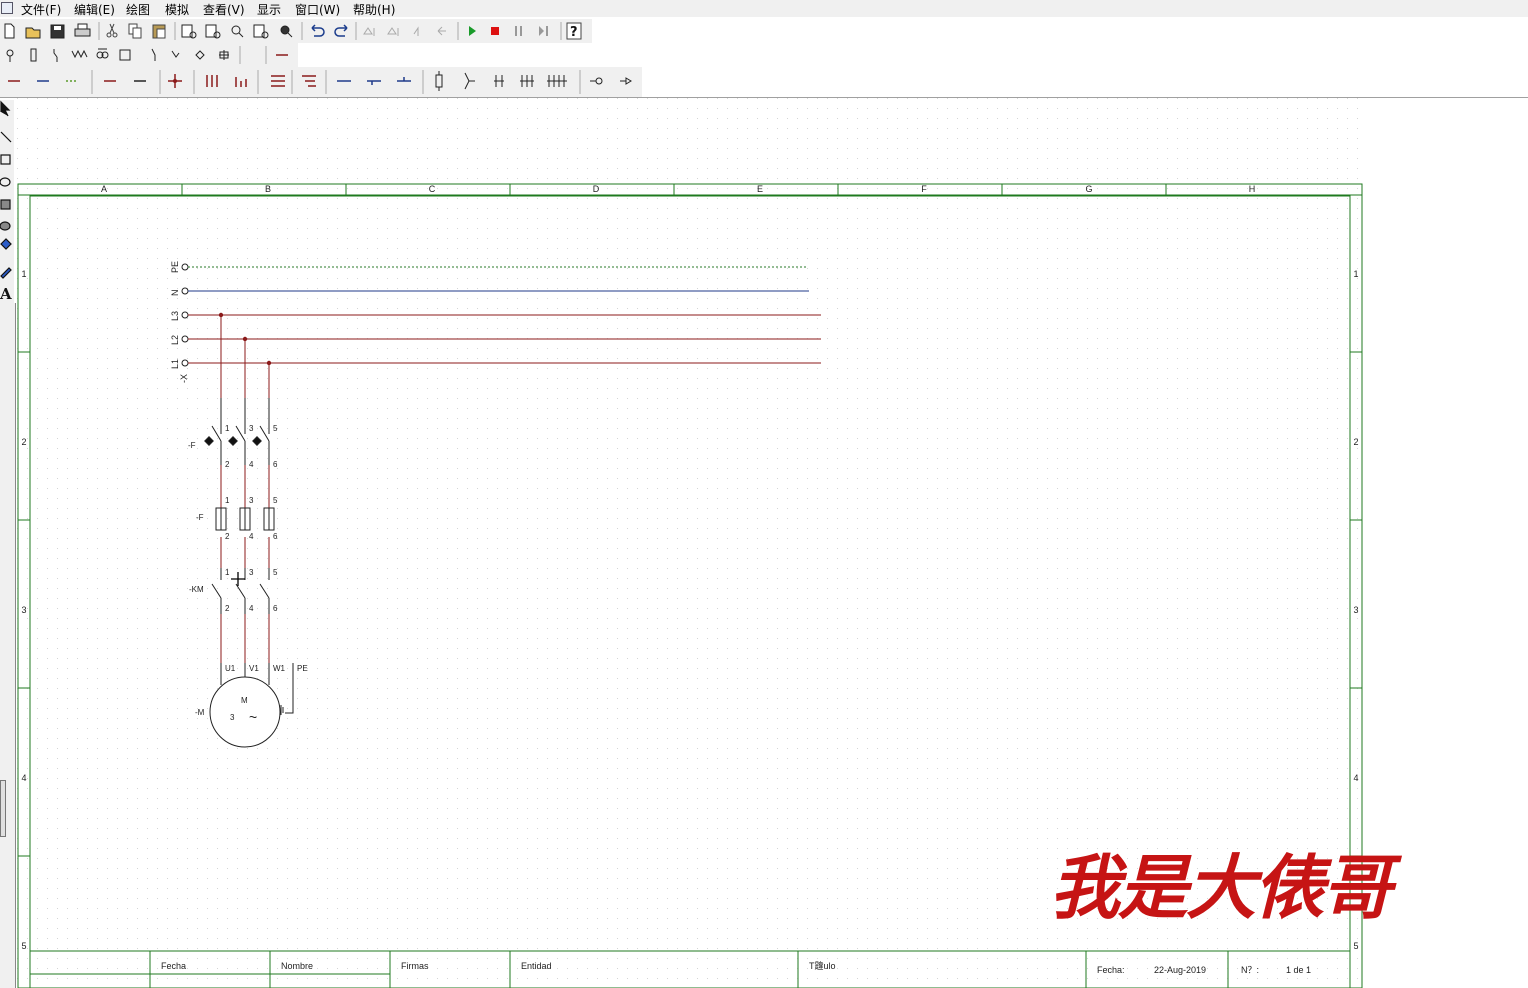  I want to click on svg-text: F, so click(924, 189).